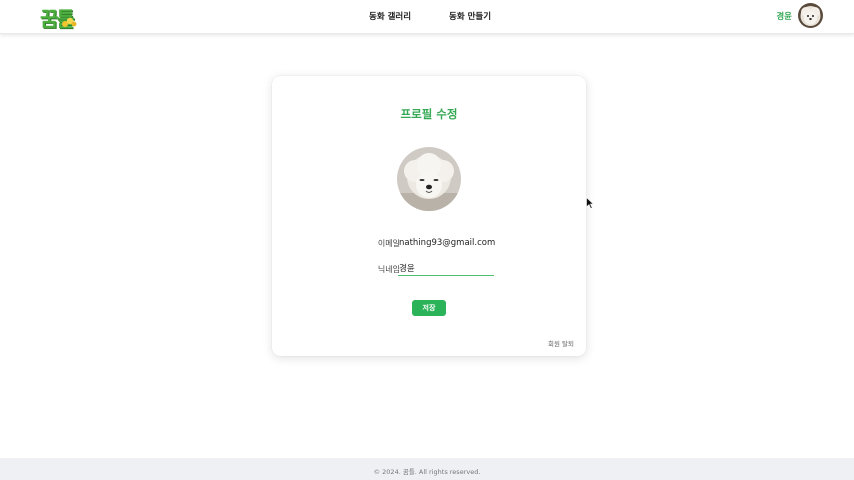 The height and width of the screenshot is (480, 854). What do you see at coordinates (784, 16) in the screenshot?
I see `user-name: 경윤` at bounding box center [784, 16].